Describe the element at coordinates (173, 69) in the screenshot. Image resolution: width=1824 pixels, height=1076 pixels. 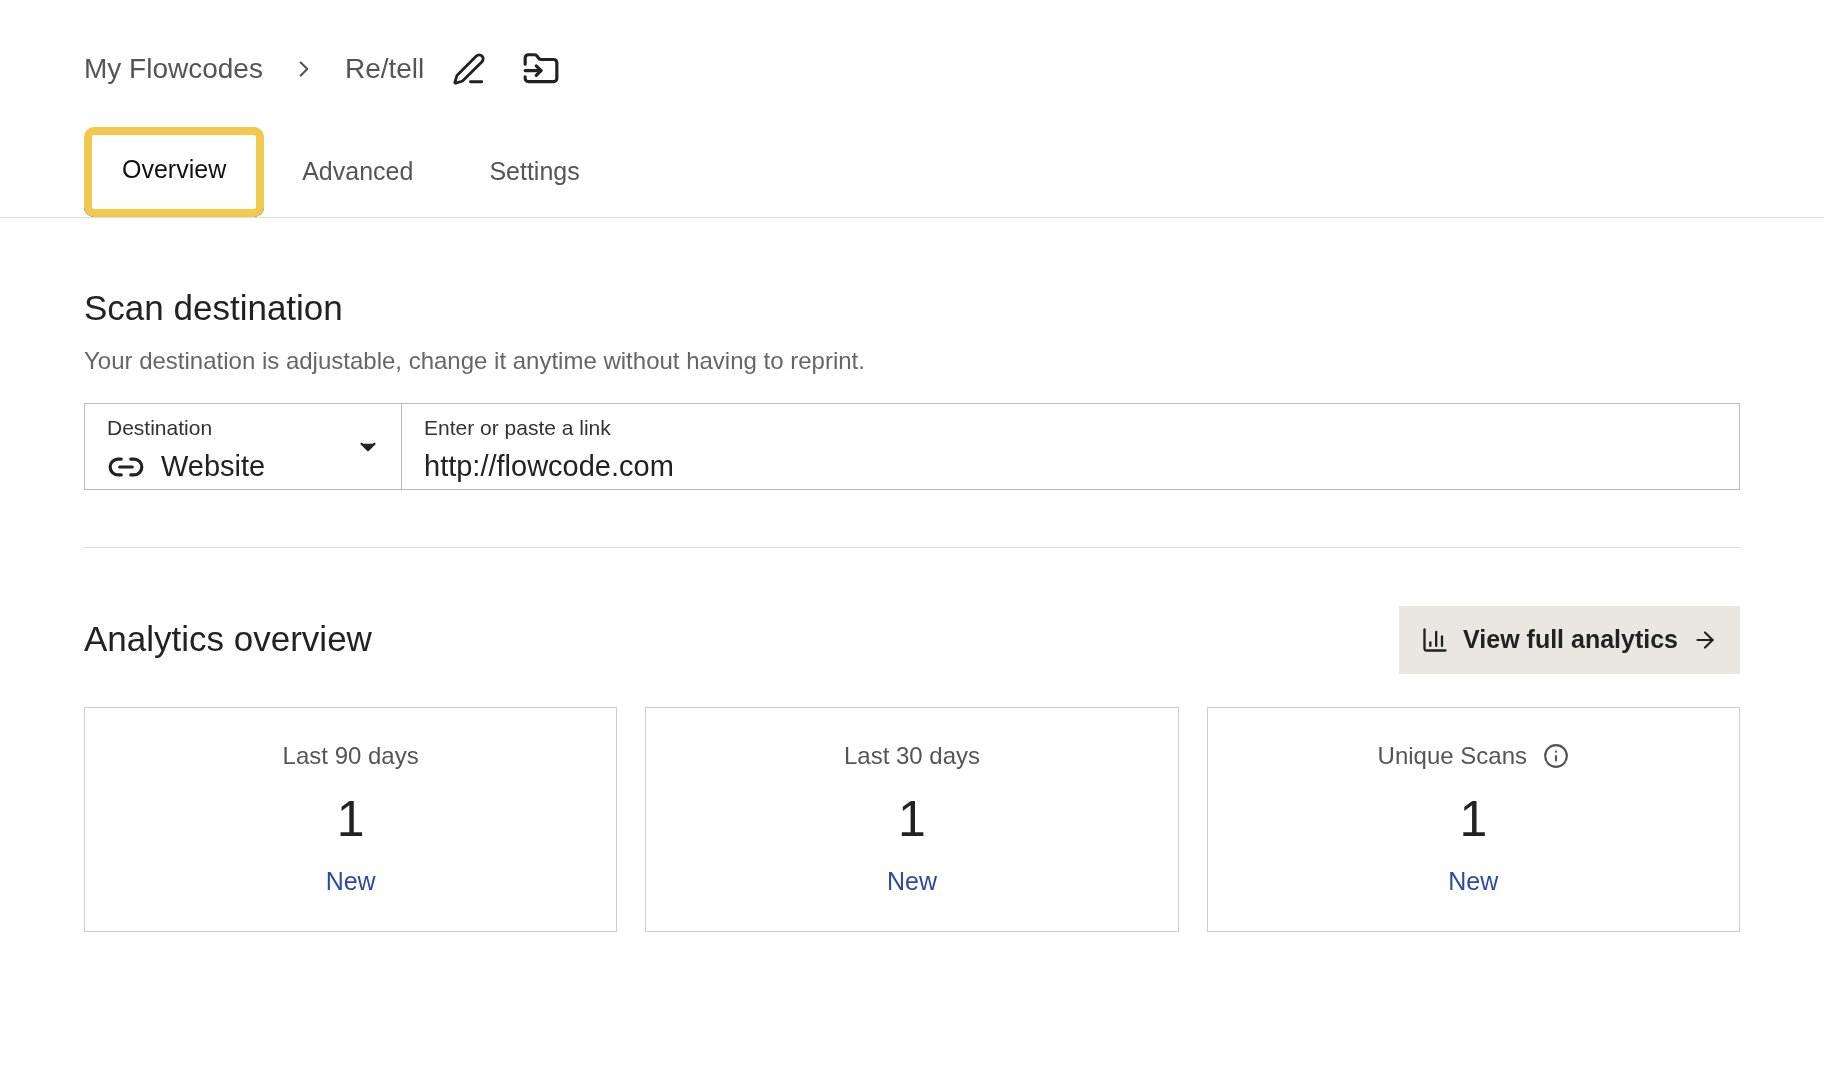
I see `breadcrumb-item: My Flowcodes` at that location.